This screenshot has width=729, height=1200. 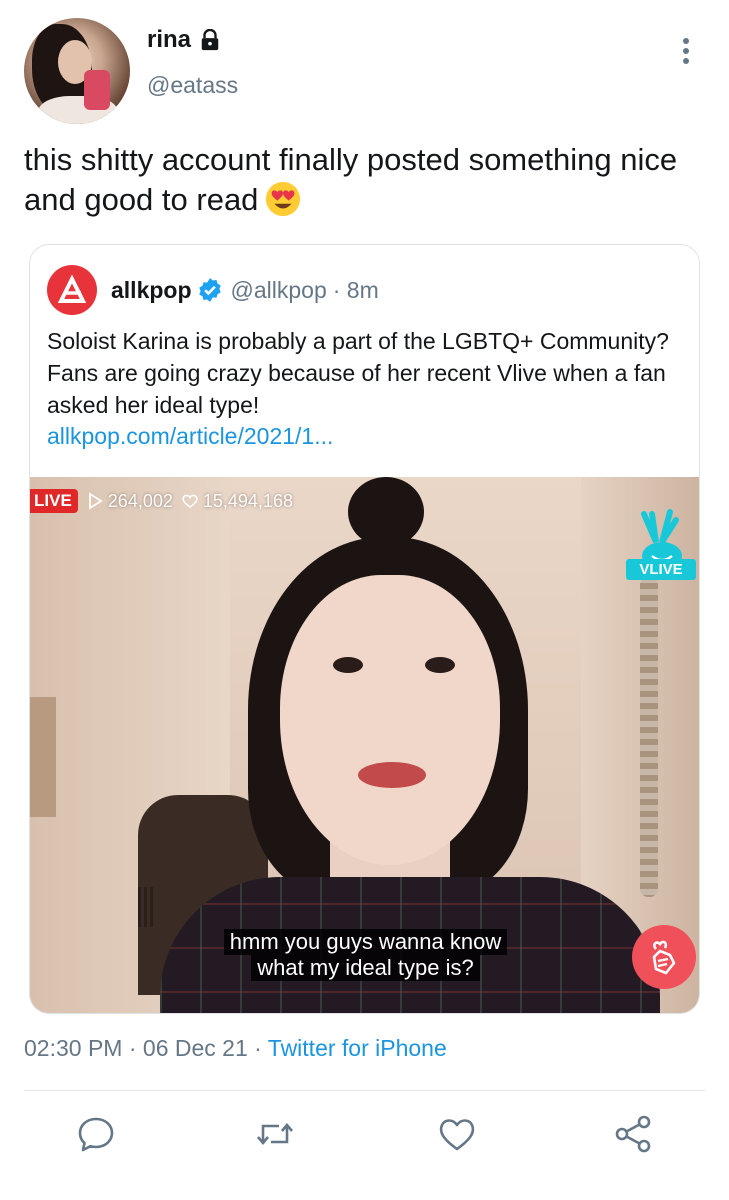 What do you see at coordinates (43, 757) in the screenshot?
I see `background-frame` at bounding box center [43, 757].